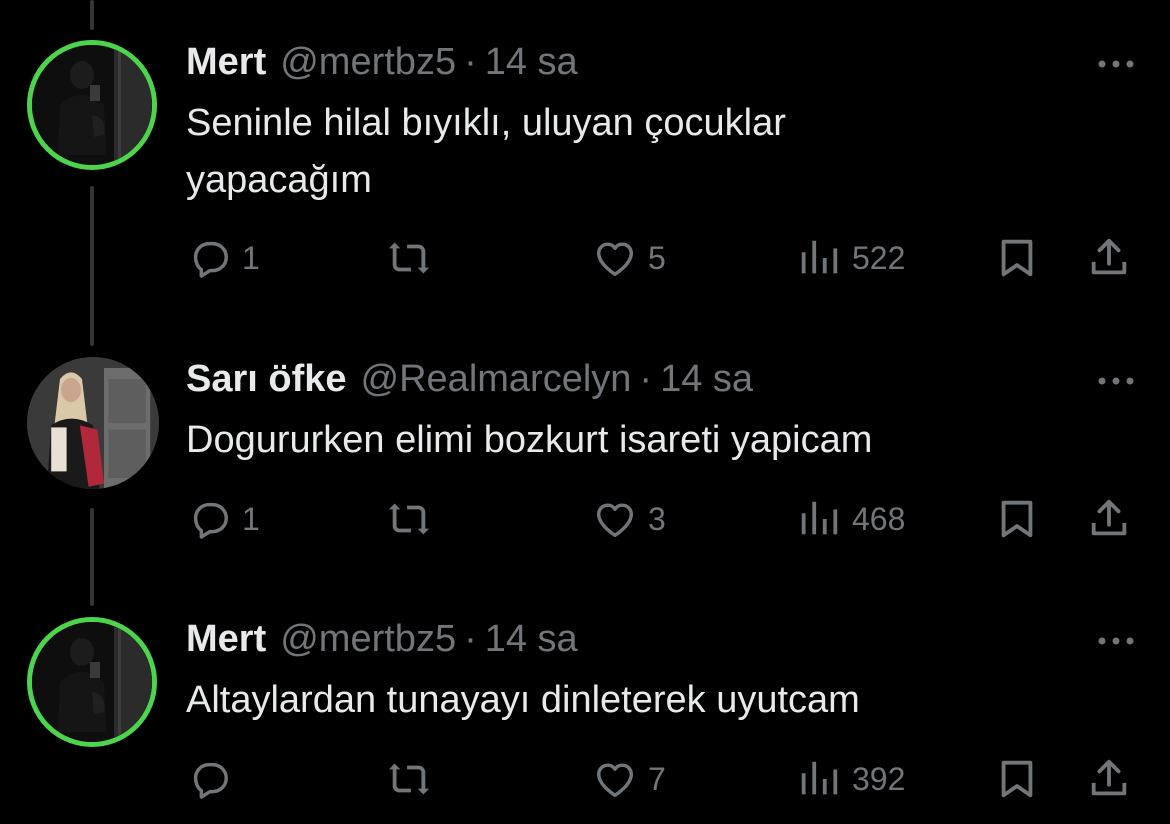 The height and width of the screenshot is (824, 1170). I want to click on views-button: 468, so click(850, 519).